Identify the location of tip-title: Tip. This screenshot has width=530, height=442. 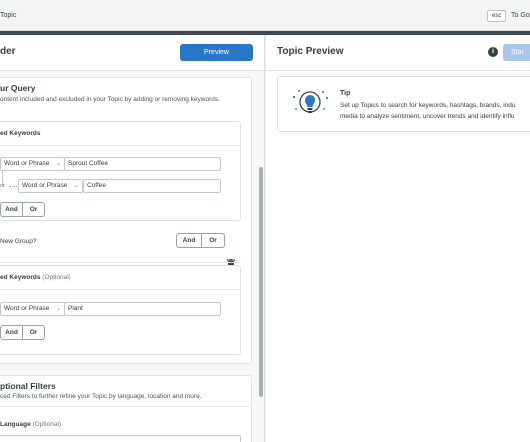
(345, 93).